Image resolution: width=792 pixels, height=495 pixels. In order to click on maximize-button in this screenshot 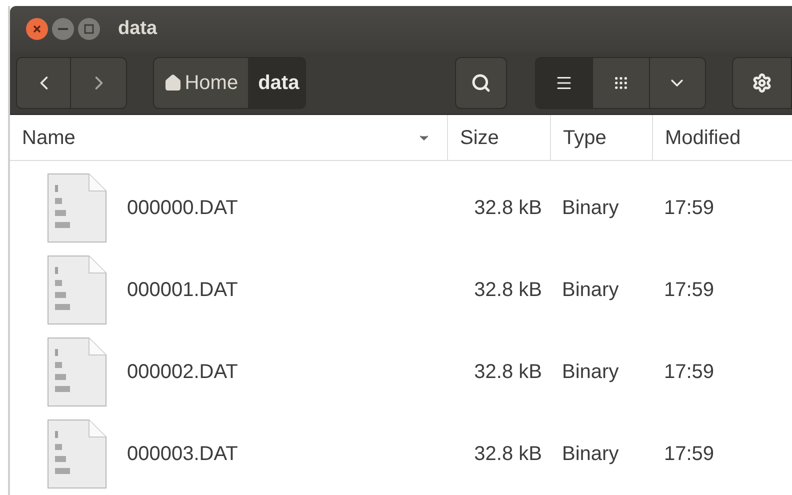, I will do `click(89, 29)`.